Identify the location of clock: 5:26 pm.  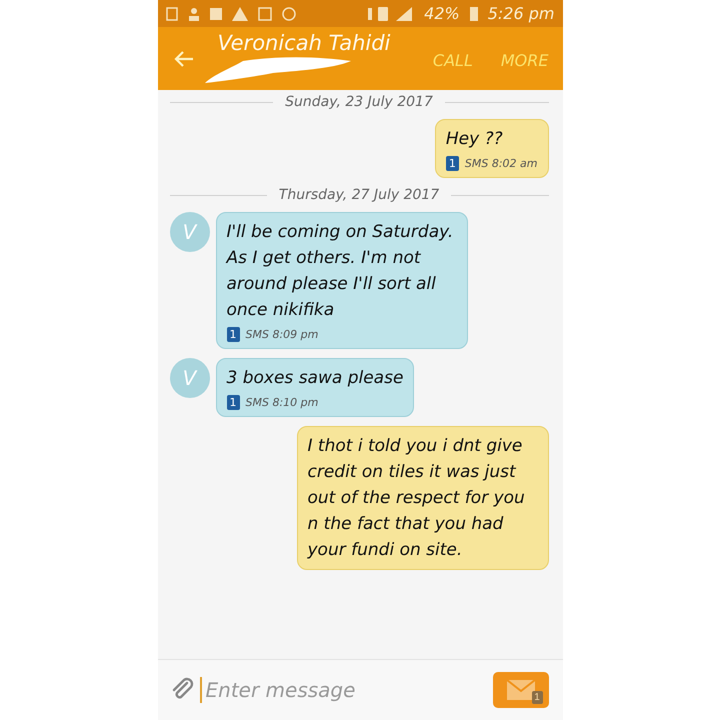
(521, 13).